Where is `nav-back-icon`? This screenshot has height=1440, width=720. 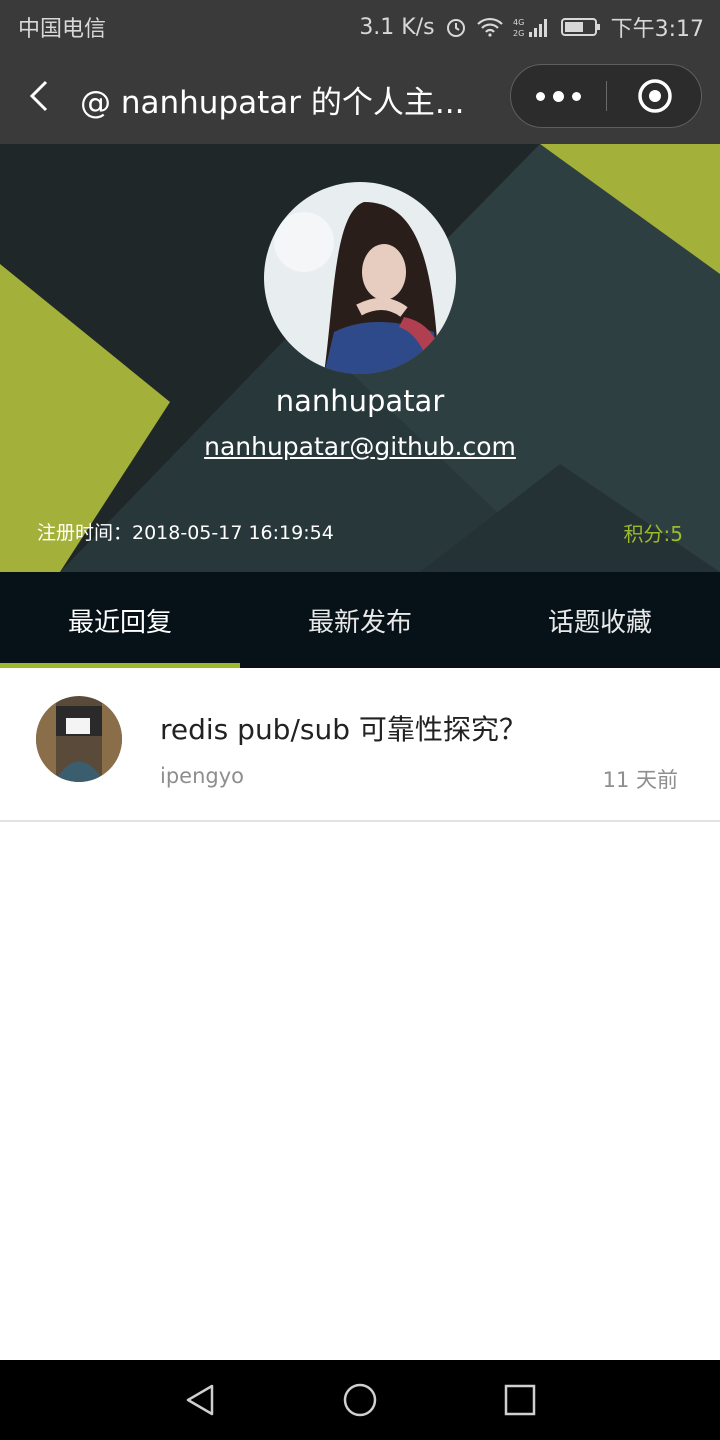
nav-back-icon is located at coordinates (200, 1400).